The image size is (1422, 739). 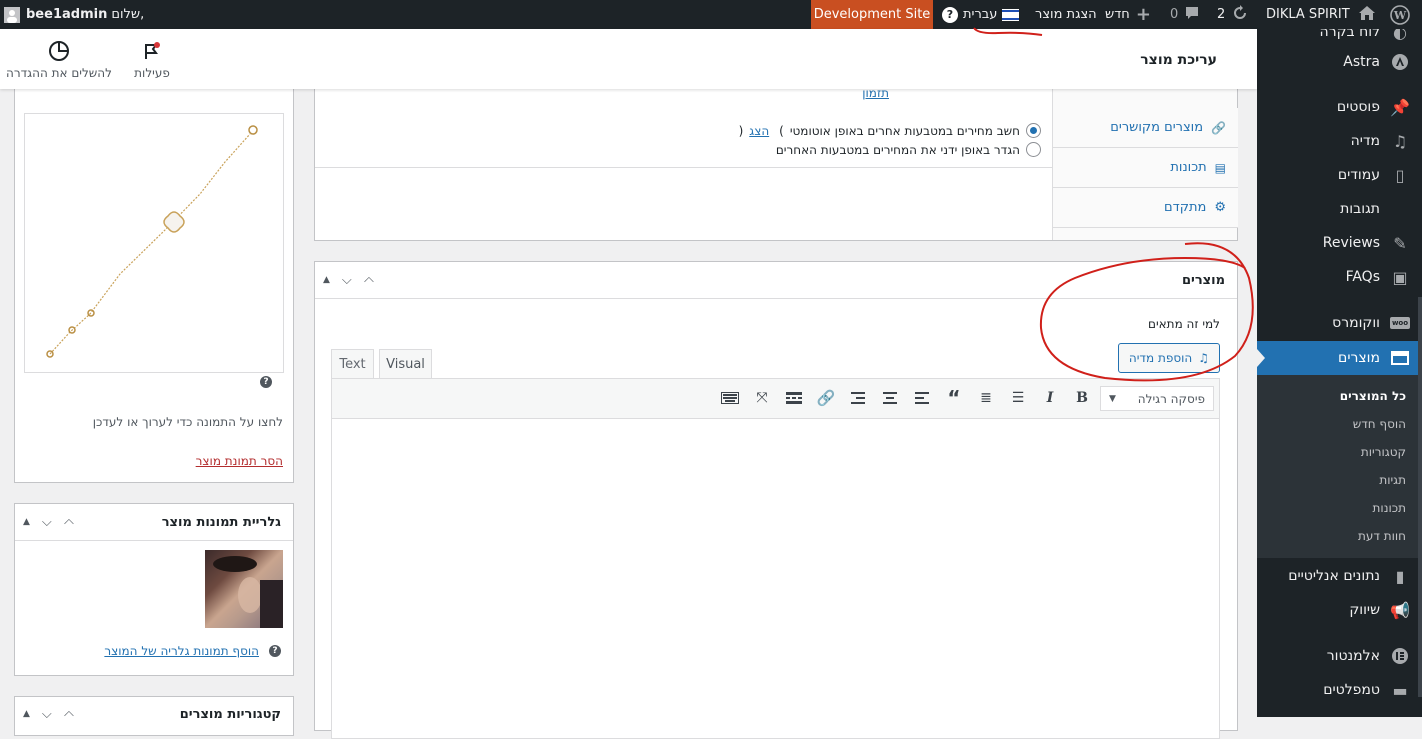 I want to click on bracelet-image, so click(x=152, y=241).